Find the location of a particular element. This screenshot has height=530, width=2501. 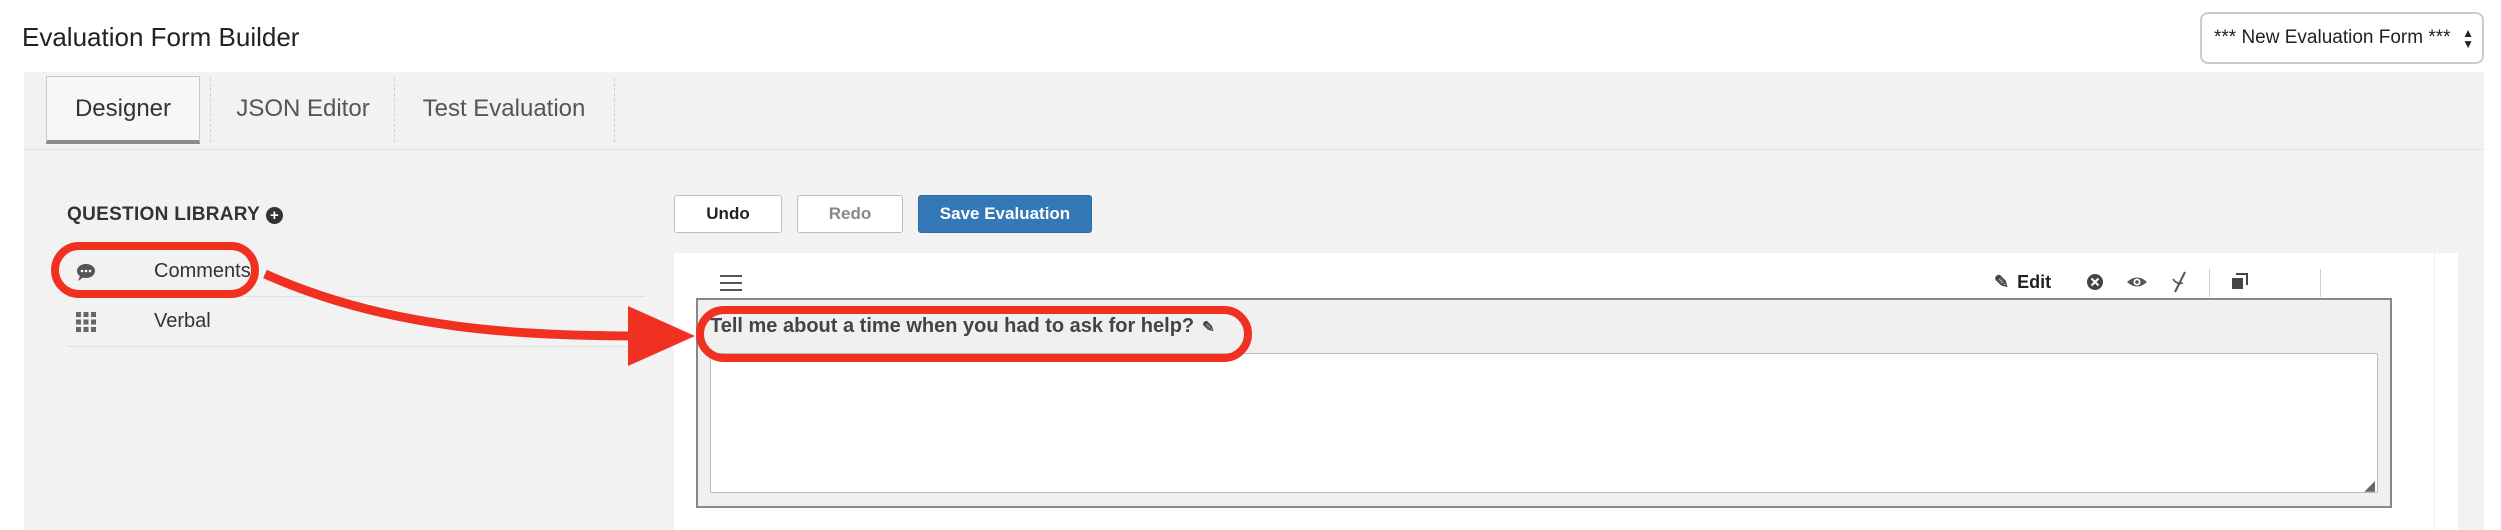

edit-button: ✎ Edit is located at coordinates (2022, 282).